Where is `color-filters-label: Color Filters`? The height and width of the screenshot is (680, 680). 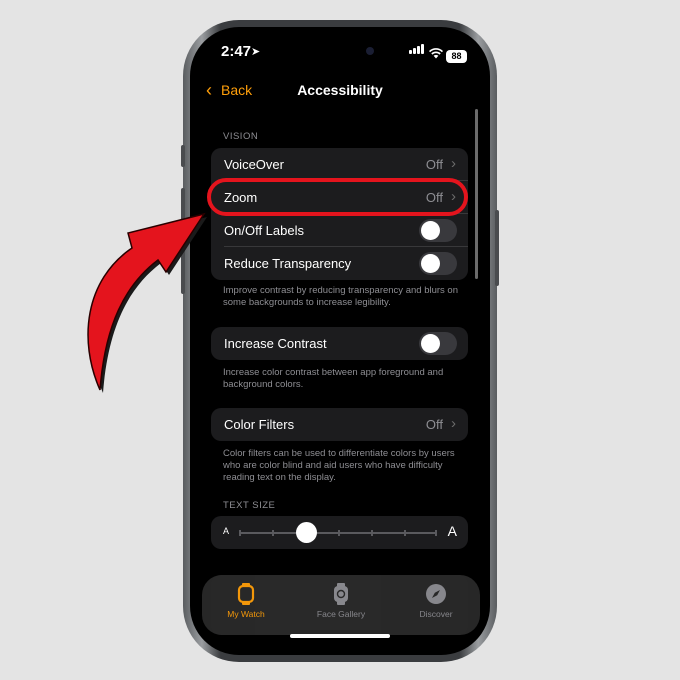 color-filters-label: Color Filters is located at coordinates (259, 424).